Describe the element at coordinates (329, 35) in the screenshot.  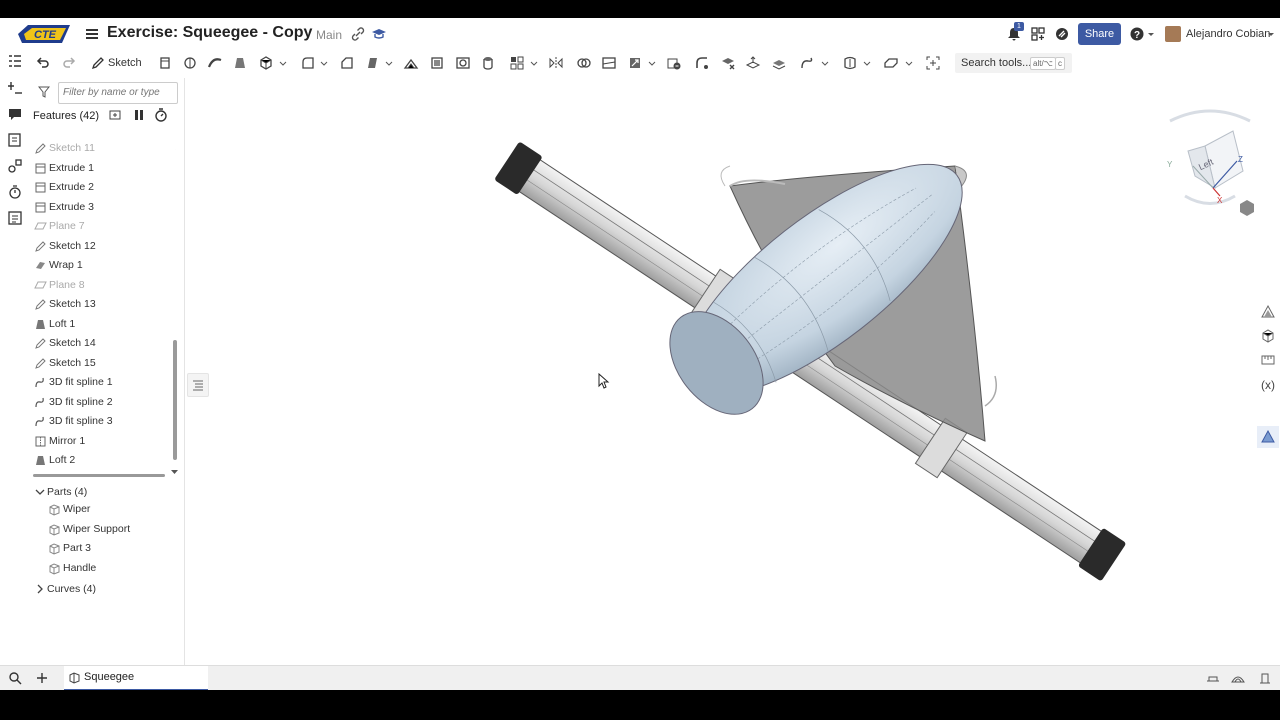
I see `branch-label: Main` at that location.